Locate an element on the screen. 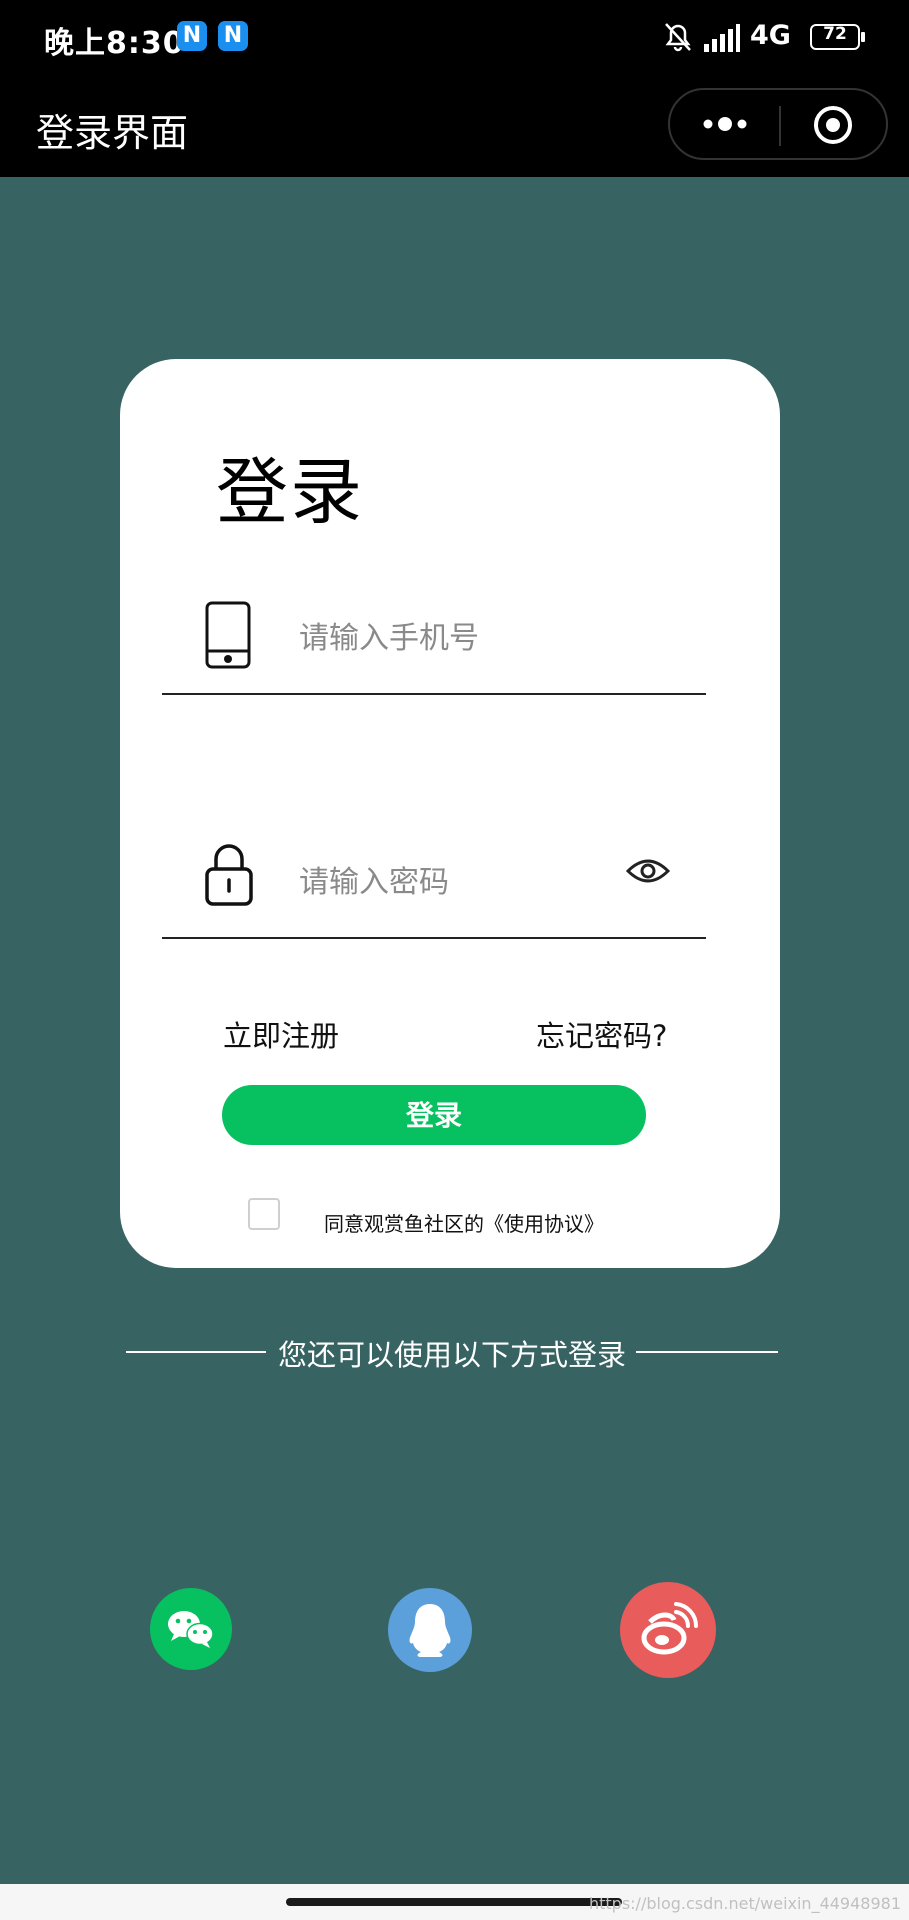 The image size is (909, 1920). capsule-divider is located at coordinates (780, 126).